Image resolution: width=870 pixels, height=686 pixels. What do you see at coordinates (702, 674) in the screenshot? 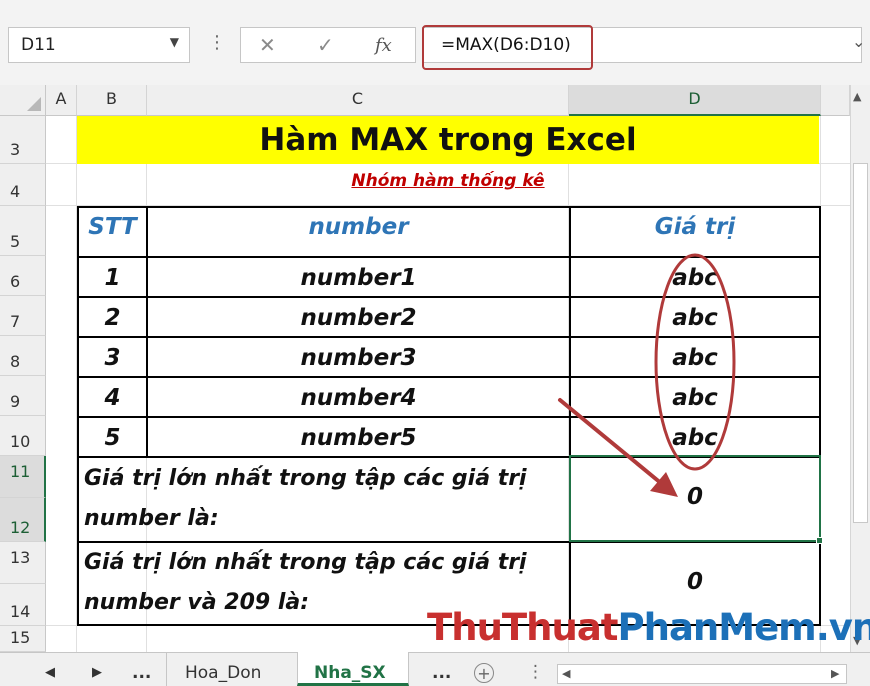
I see `horizontal-scrollbar` at bounding box center [702, 674].